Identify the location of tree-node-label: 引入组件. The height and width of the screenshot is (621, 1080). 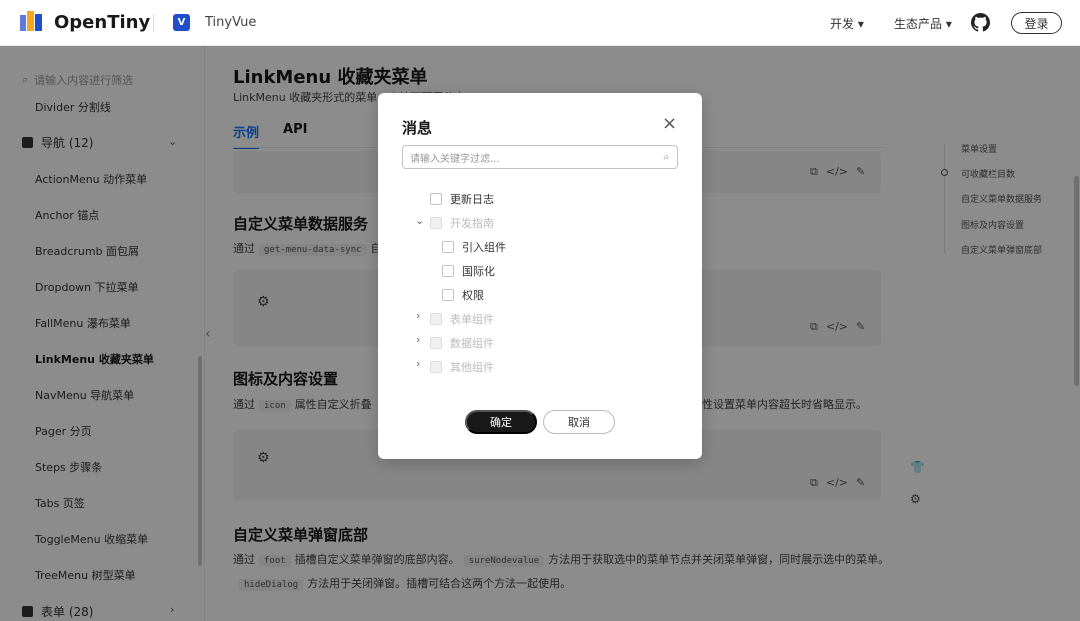
(484, 247).